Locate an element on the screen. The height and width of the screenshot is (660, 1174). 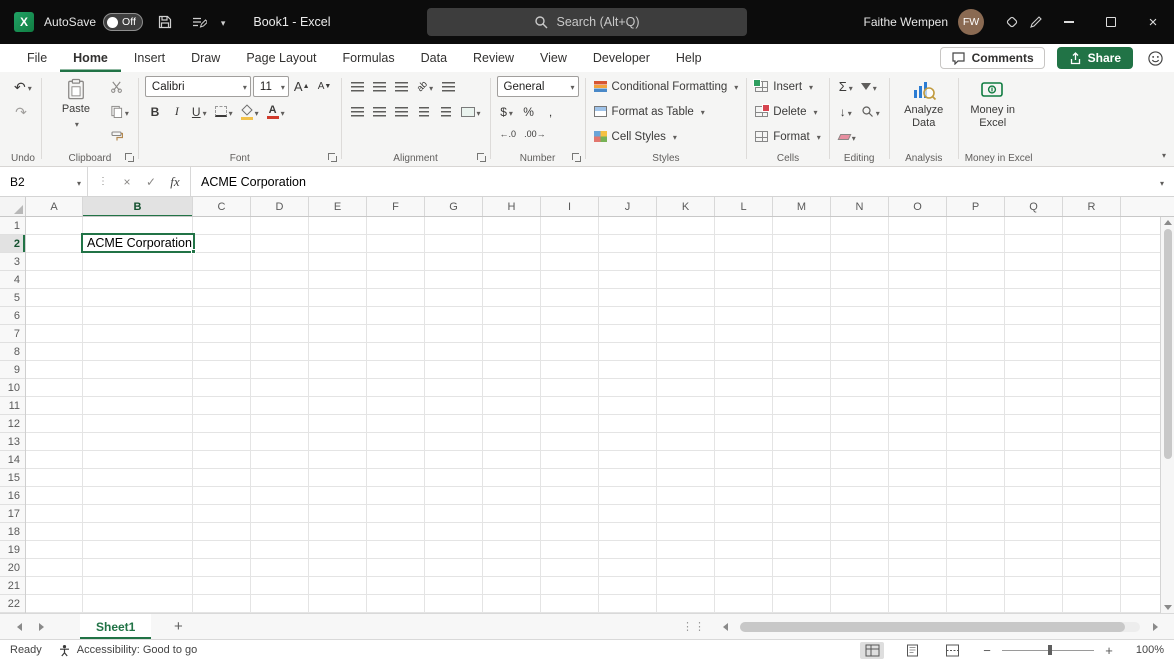
column-header: J is located at coordinates (628, 206).